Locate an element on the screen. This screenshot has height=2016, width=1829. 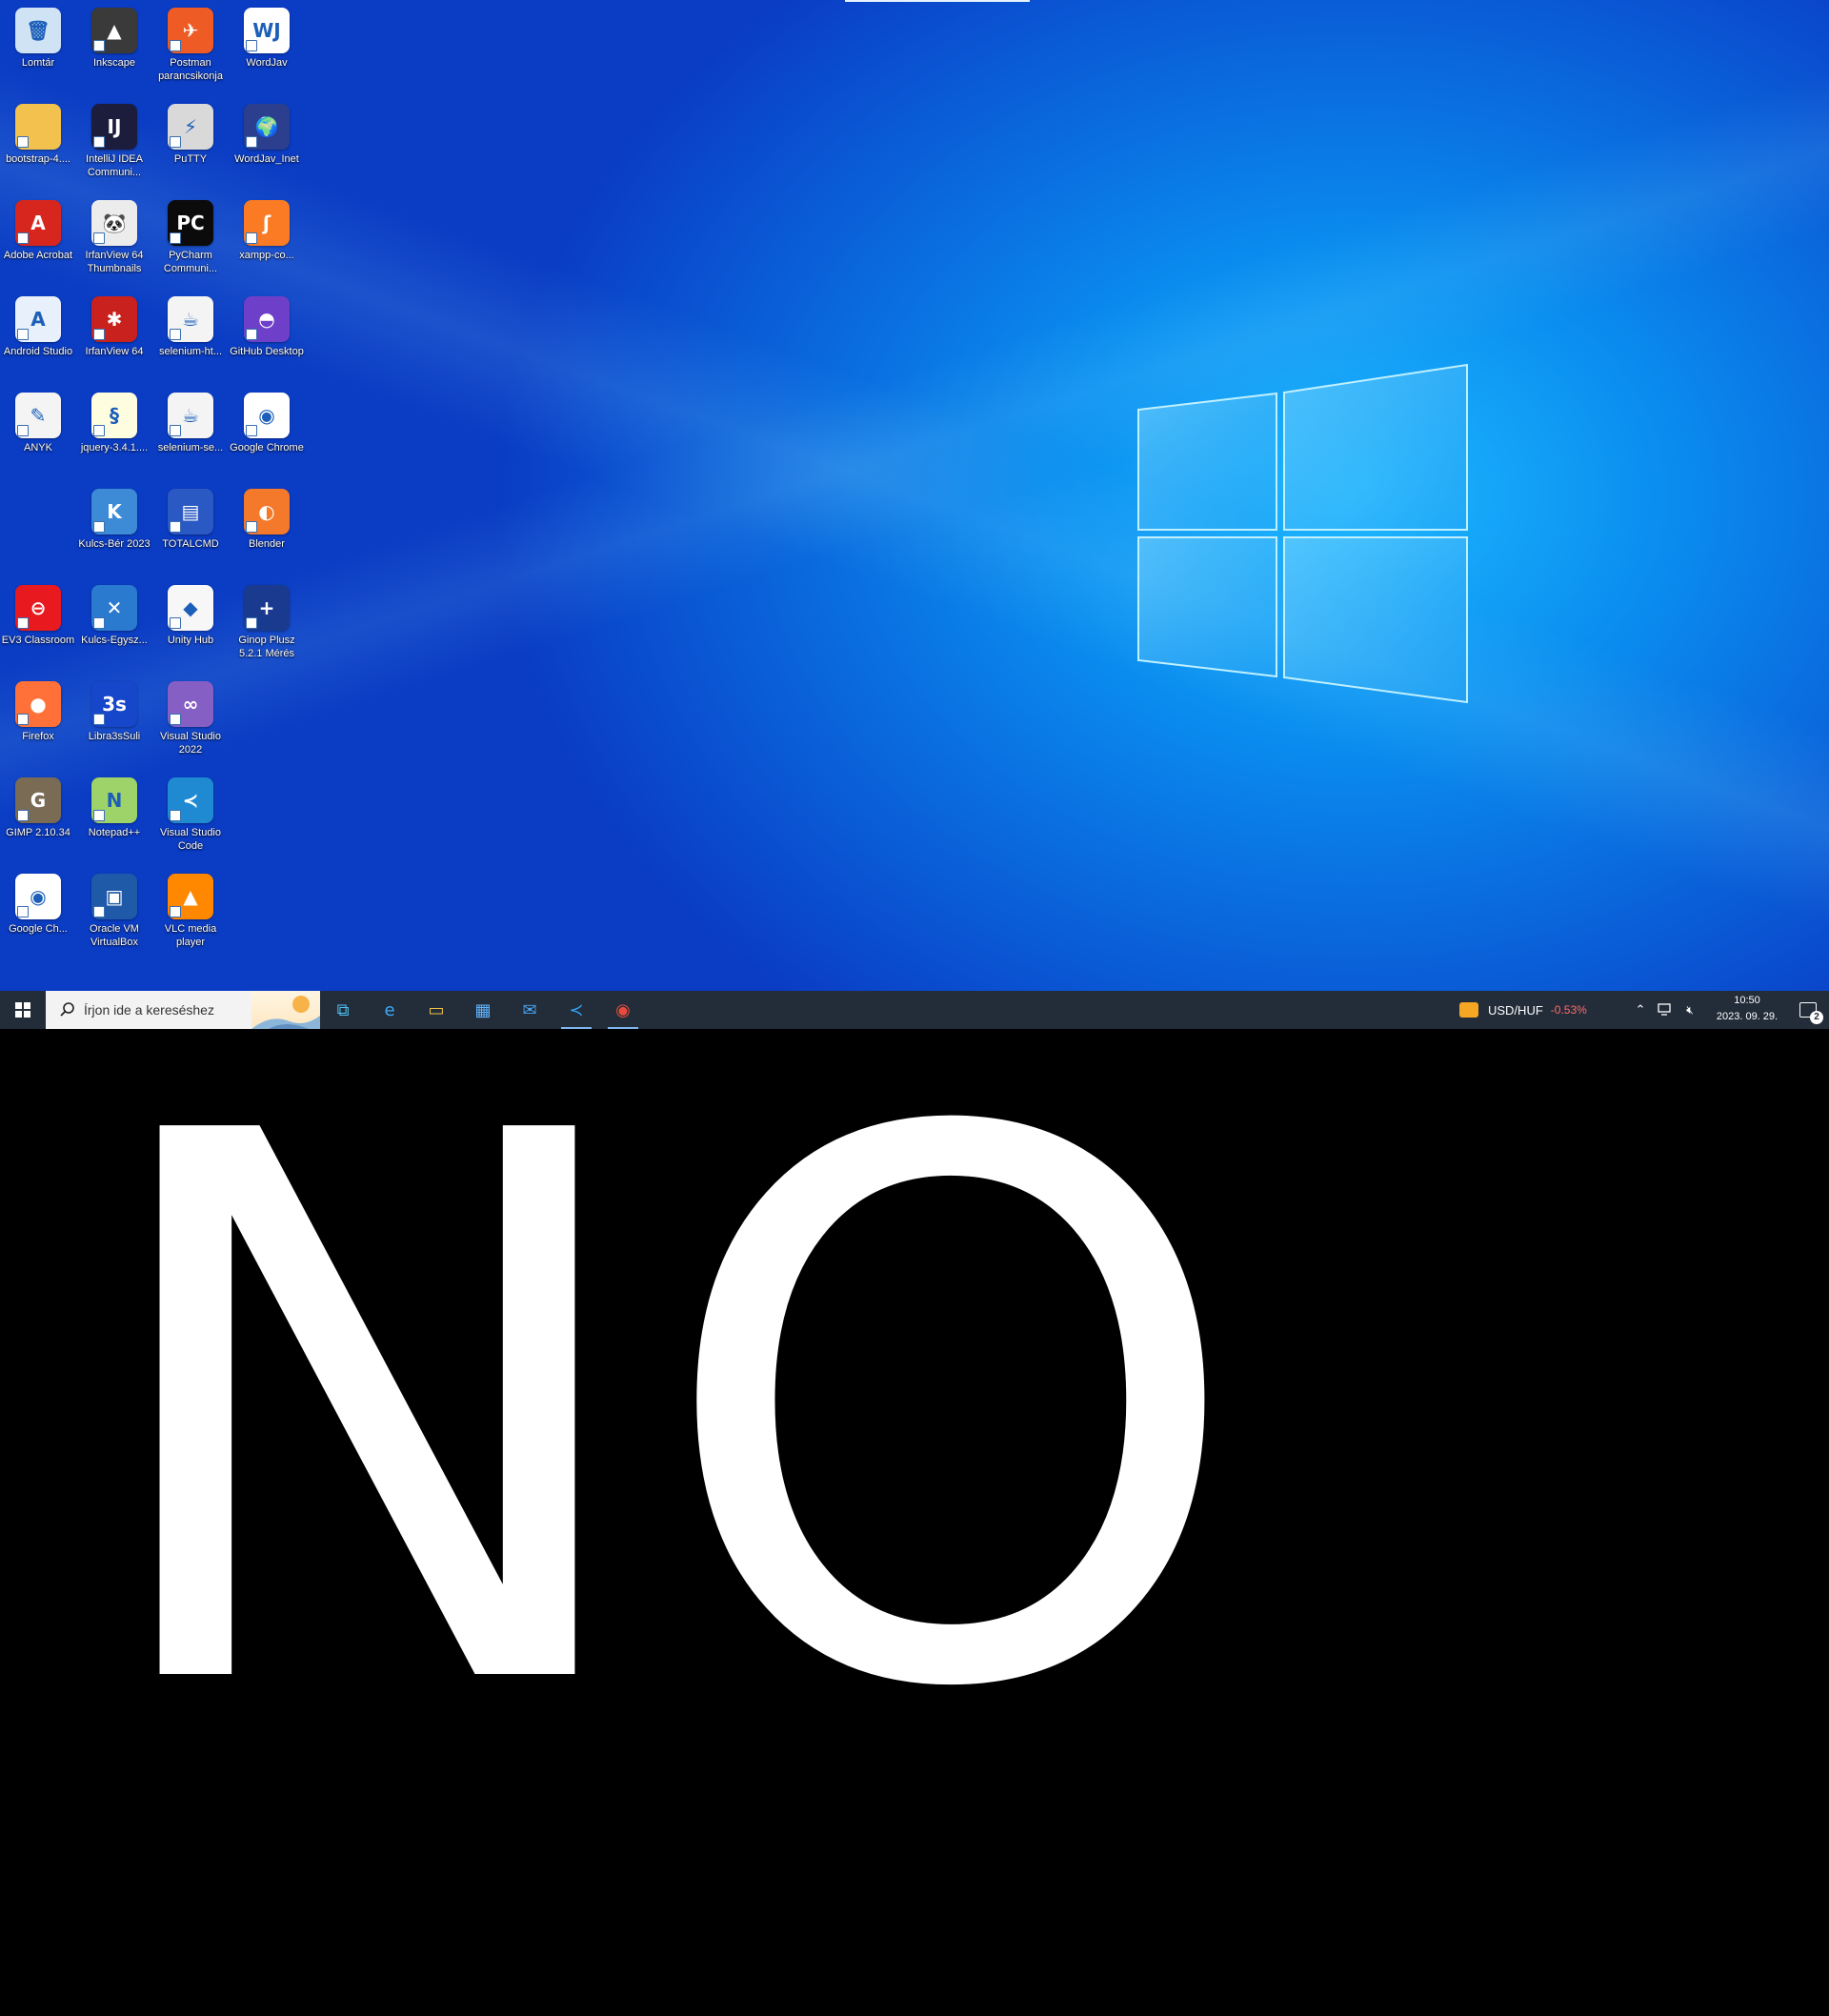
desktop-icon: ● Firefox is located at coordinates (38, 723).